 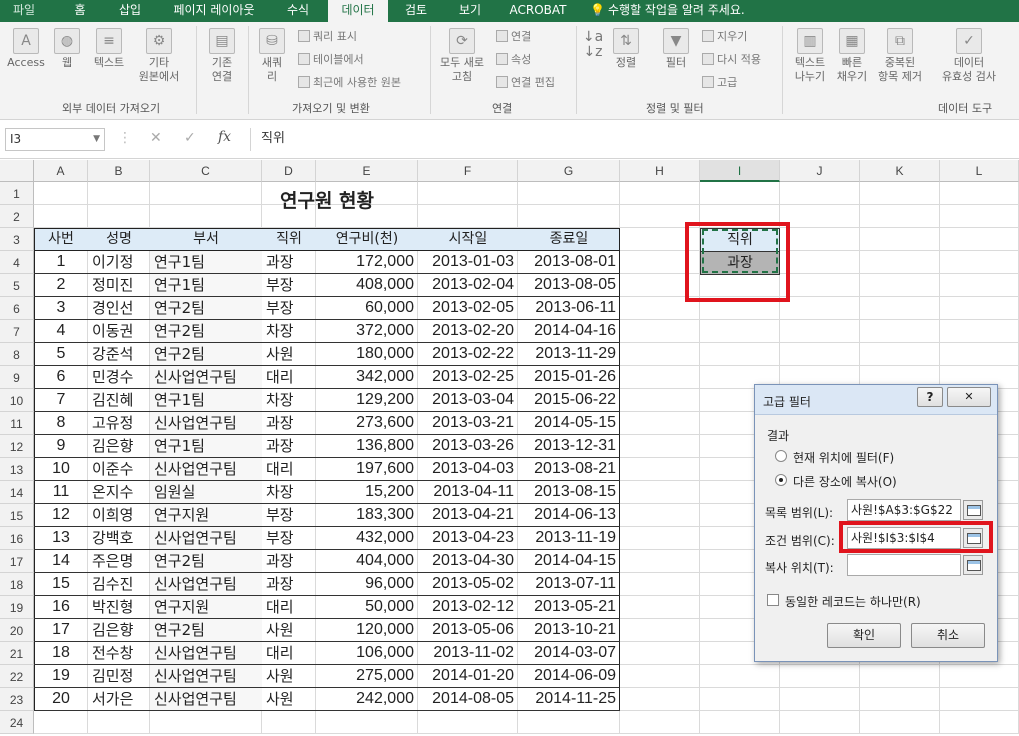 I want to click on row-header-8: 8, so click(x=17, y=354).